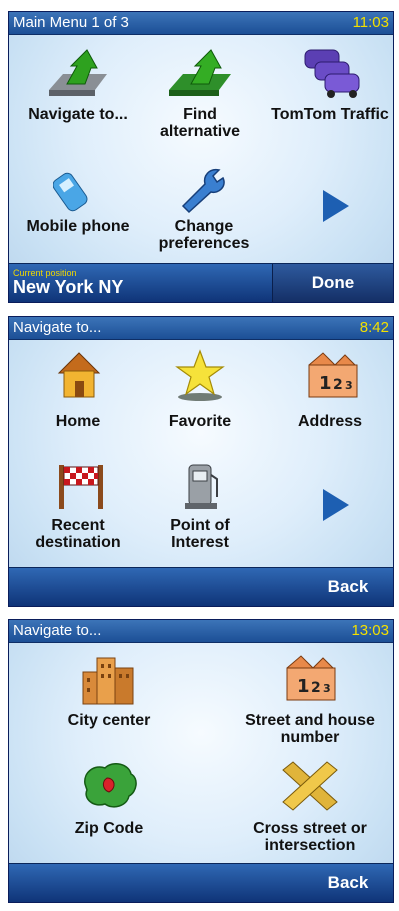 The width and height of the screenshot is (399, 911). I want to click on star-icon, so click(200, 375).